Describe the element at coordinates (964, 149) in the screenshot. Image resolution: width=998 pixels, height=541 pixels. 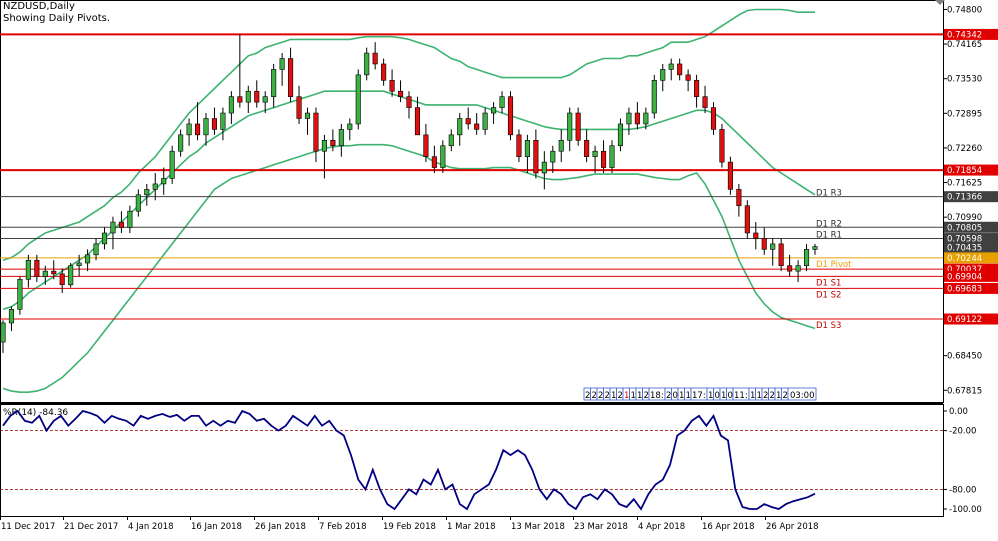
I see `y-tick-label: 0.72260` at that location.